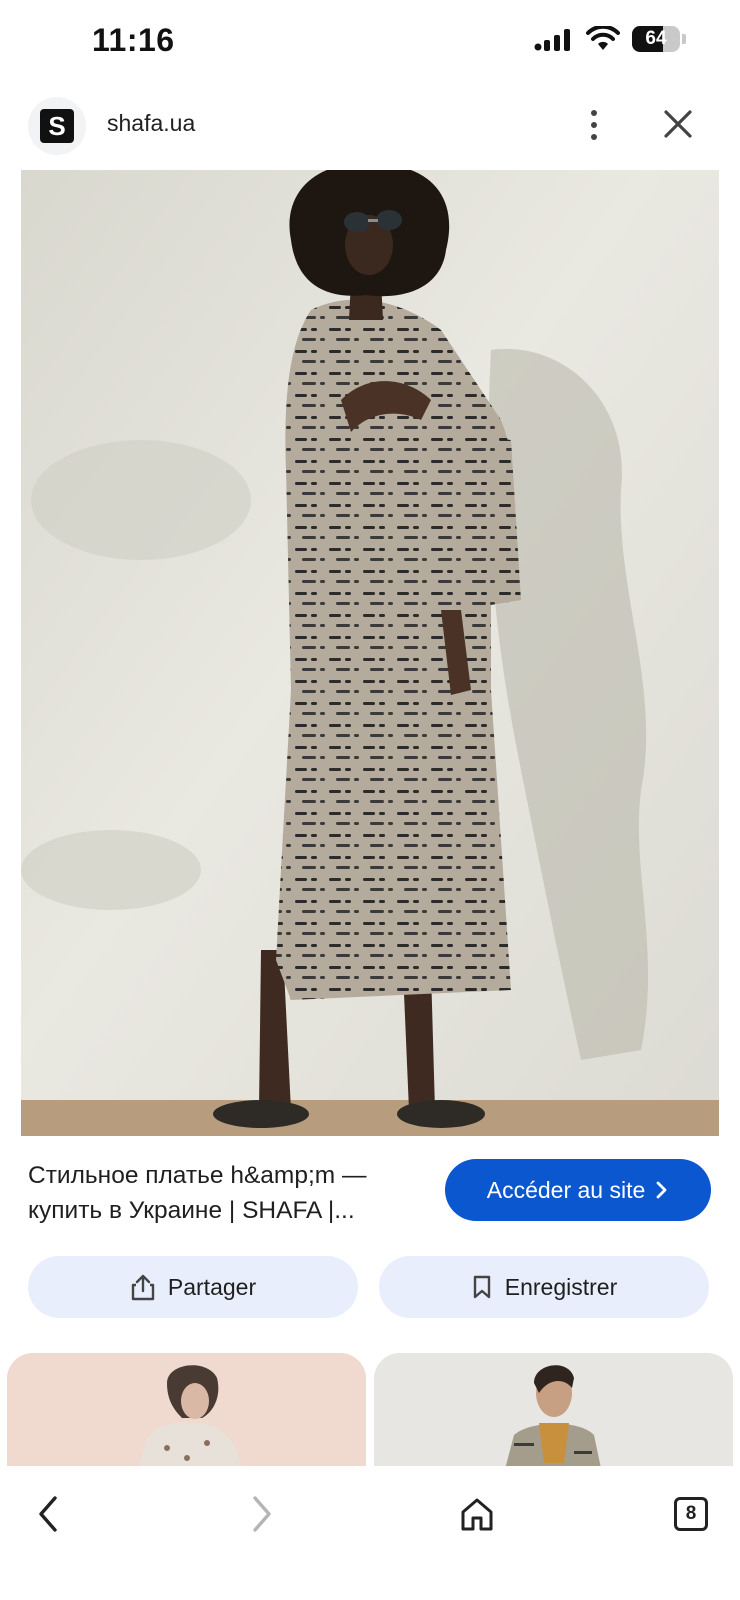 The width and height of the screenshot is (740, 1600). What do you see at coordinates (552, 40) in the screenshot?
I see `signal-icon` at bounding box center [552, 40].